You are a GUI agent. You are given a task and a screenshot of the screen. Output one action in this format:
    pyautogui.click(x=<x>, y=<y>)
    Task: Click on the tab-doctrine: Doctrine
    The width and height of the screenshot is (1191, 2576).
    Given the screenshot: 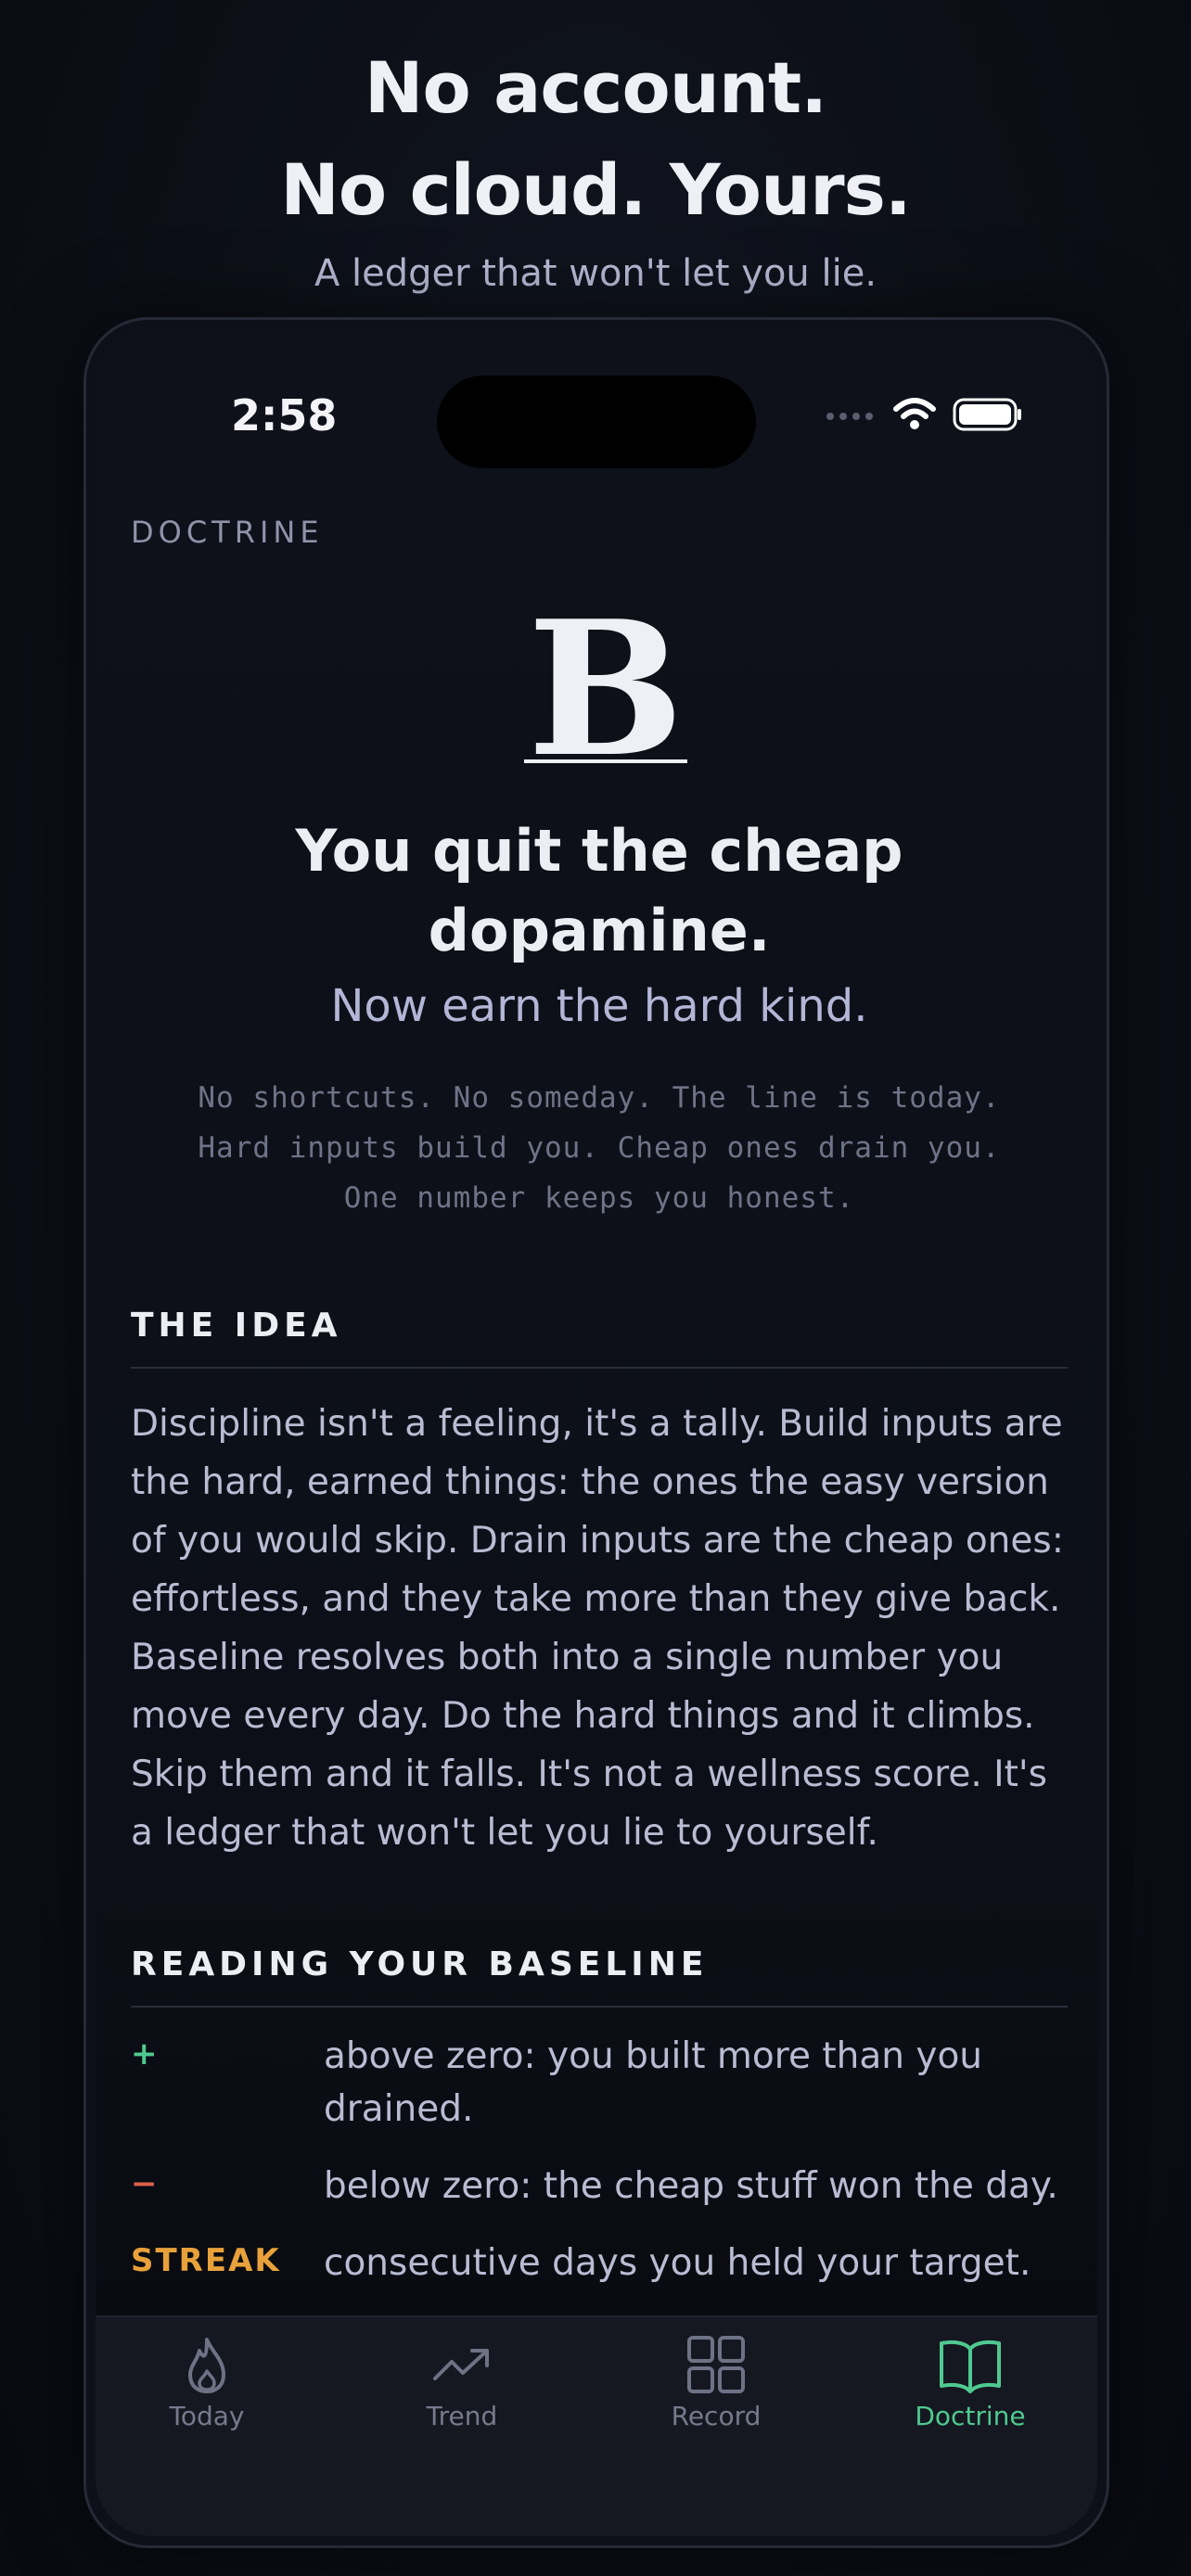 What is the action you would take?
    pyautogui.click(x=970, y=2383)
    